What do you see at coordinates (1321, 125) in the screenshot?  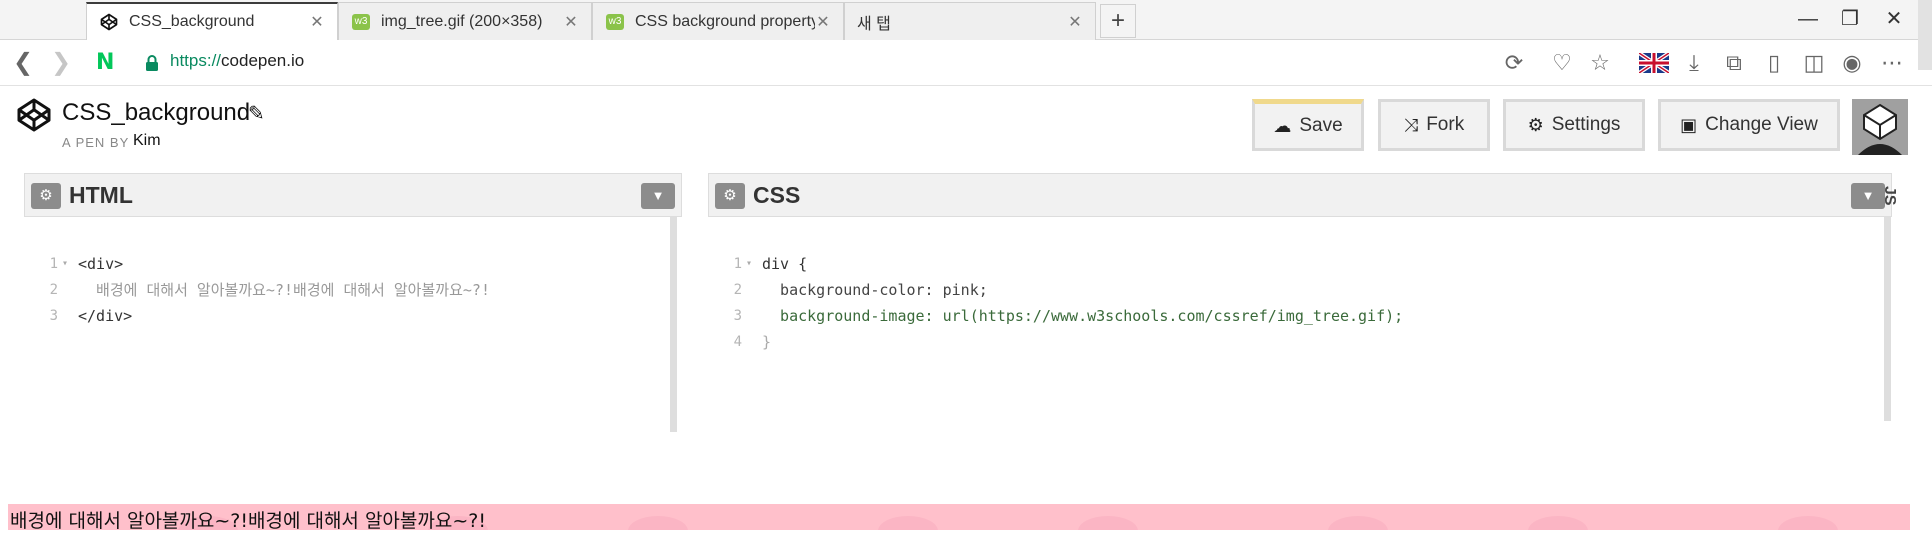 I see `save-button-label: Save` at bounding box center [1321, 125].